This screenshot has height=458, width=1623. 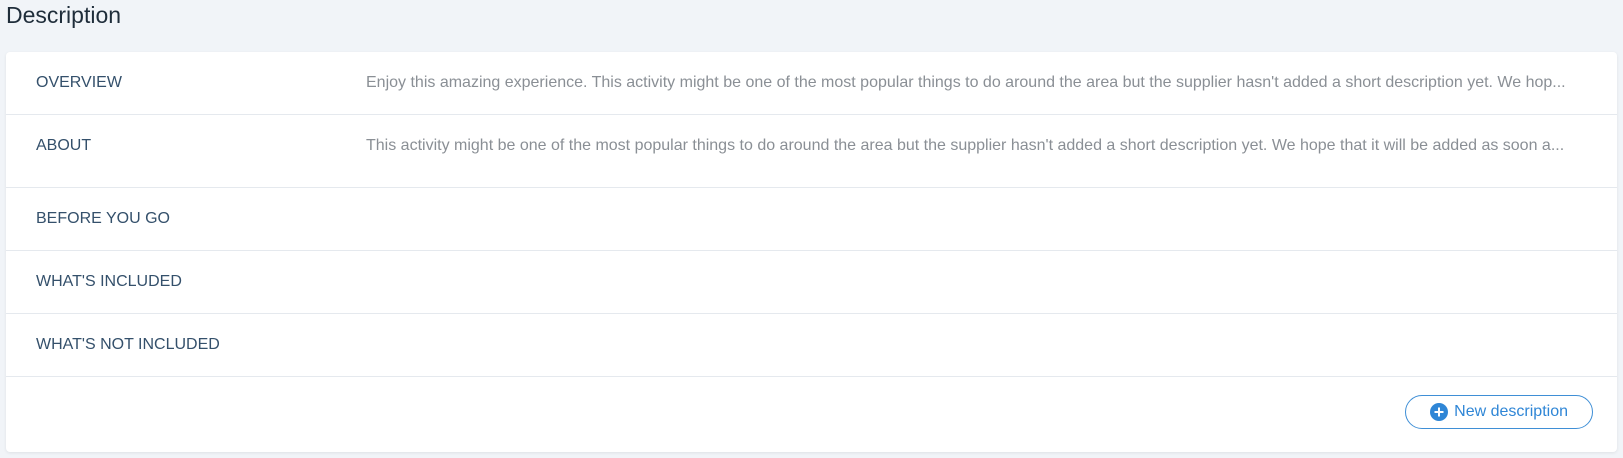 I want to click on description-row-whats-included: WHAT'S INCLUDED, so click(x=811, y=282).